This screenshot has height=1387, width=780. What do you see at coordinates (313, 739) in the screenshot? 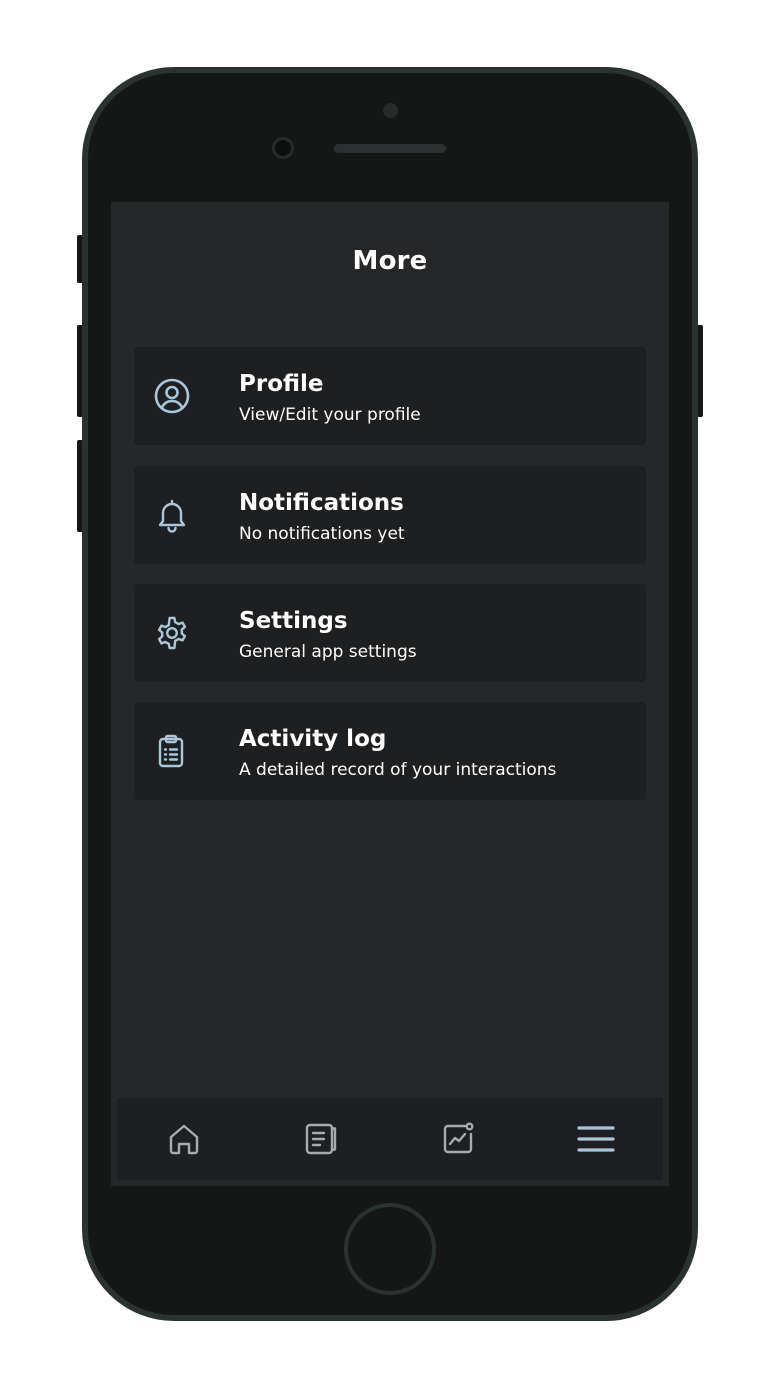
I see `menu-item-label: Activity log` at bounding box center [313, 739].